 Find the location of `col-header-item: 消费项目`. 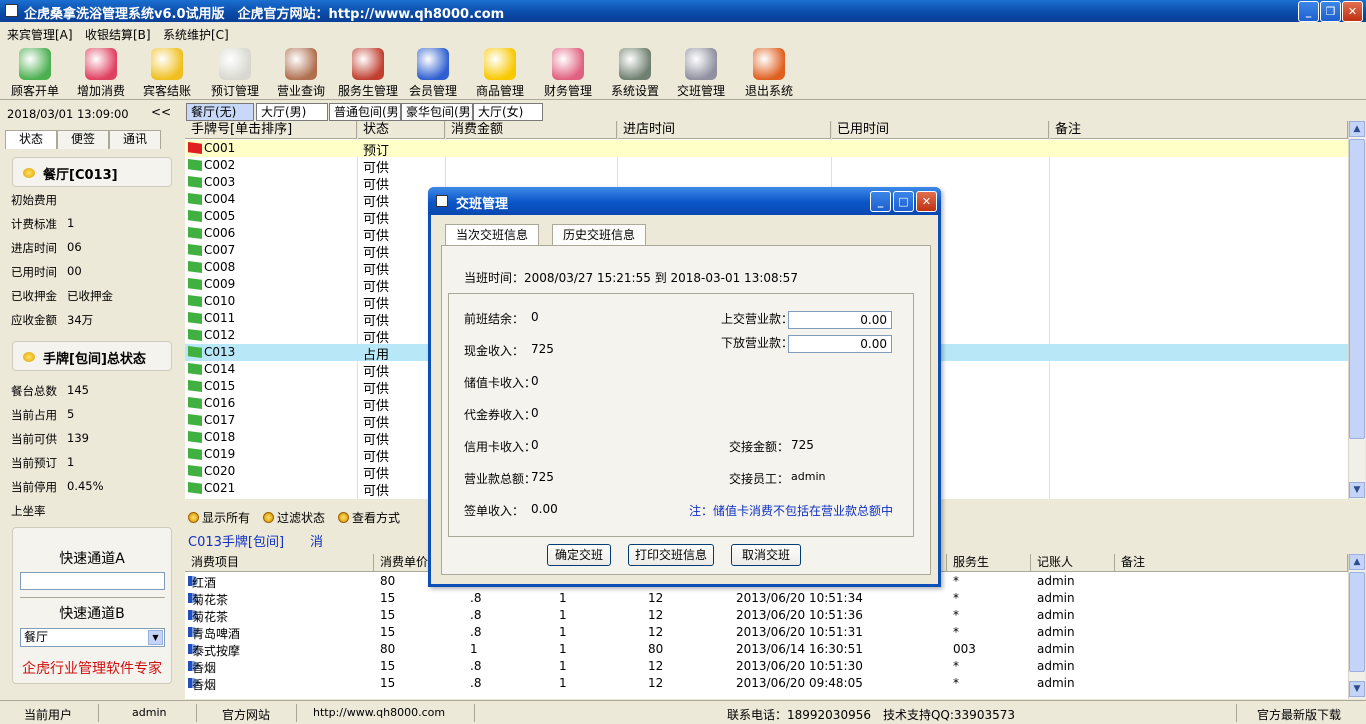

col-header-item: 消费项目 is located at coordinates (279, 563).